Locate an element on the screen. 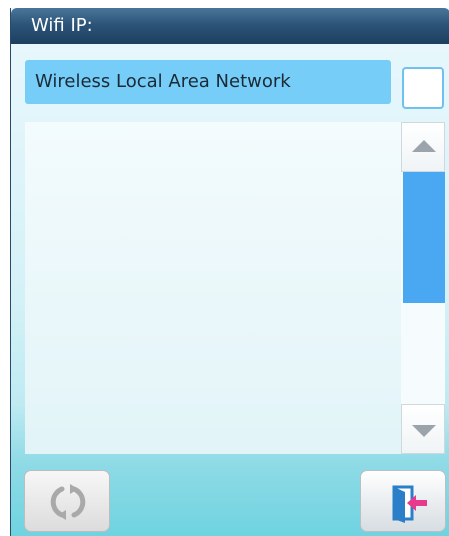 This screenshot has width=449, height=536. network-select-field: Wireless Local Area Network is located at coordinates (208, 82).